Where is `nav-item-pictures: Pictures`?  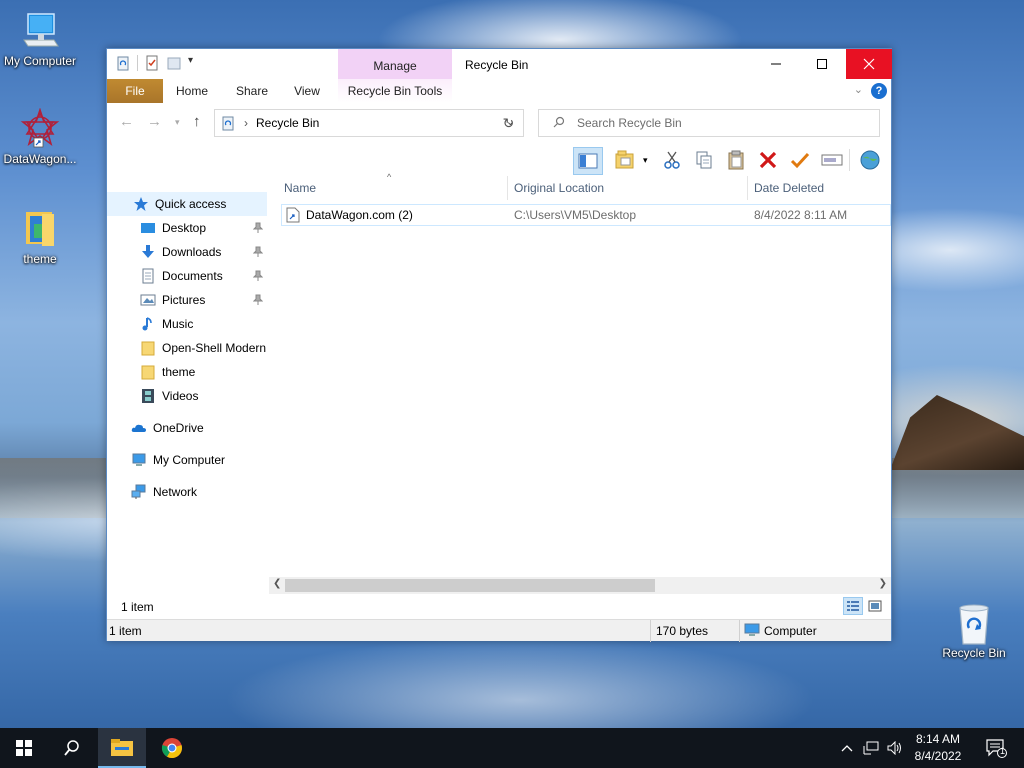
nav-item-pictures: Pictures is located at coordinates (187, 300).